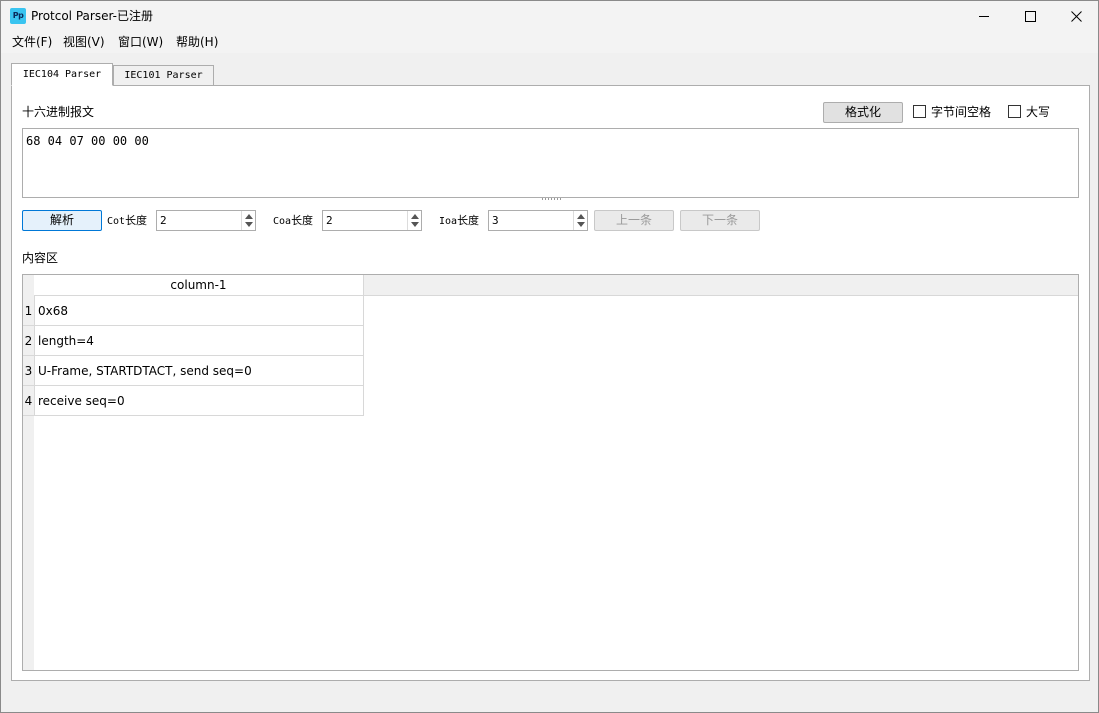 This screenshot has height=713, width=1099. Describe the element at coordinates (329, 220) in the screenshot. I see `coa-length-value: 2` at that location.